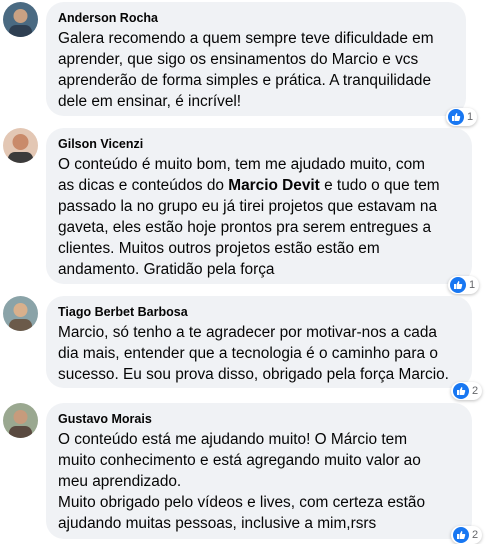 This screenshot has height=544, width=490. Describe the element at coordinates (259, 144) in the screenshot. I see `comment-author: Gilson Vicenzi` at that location.